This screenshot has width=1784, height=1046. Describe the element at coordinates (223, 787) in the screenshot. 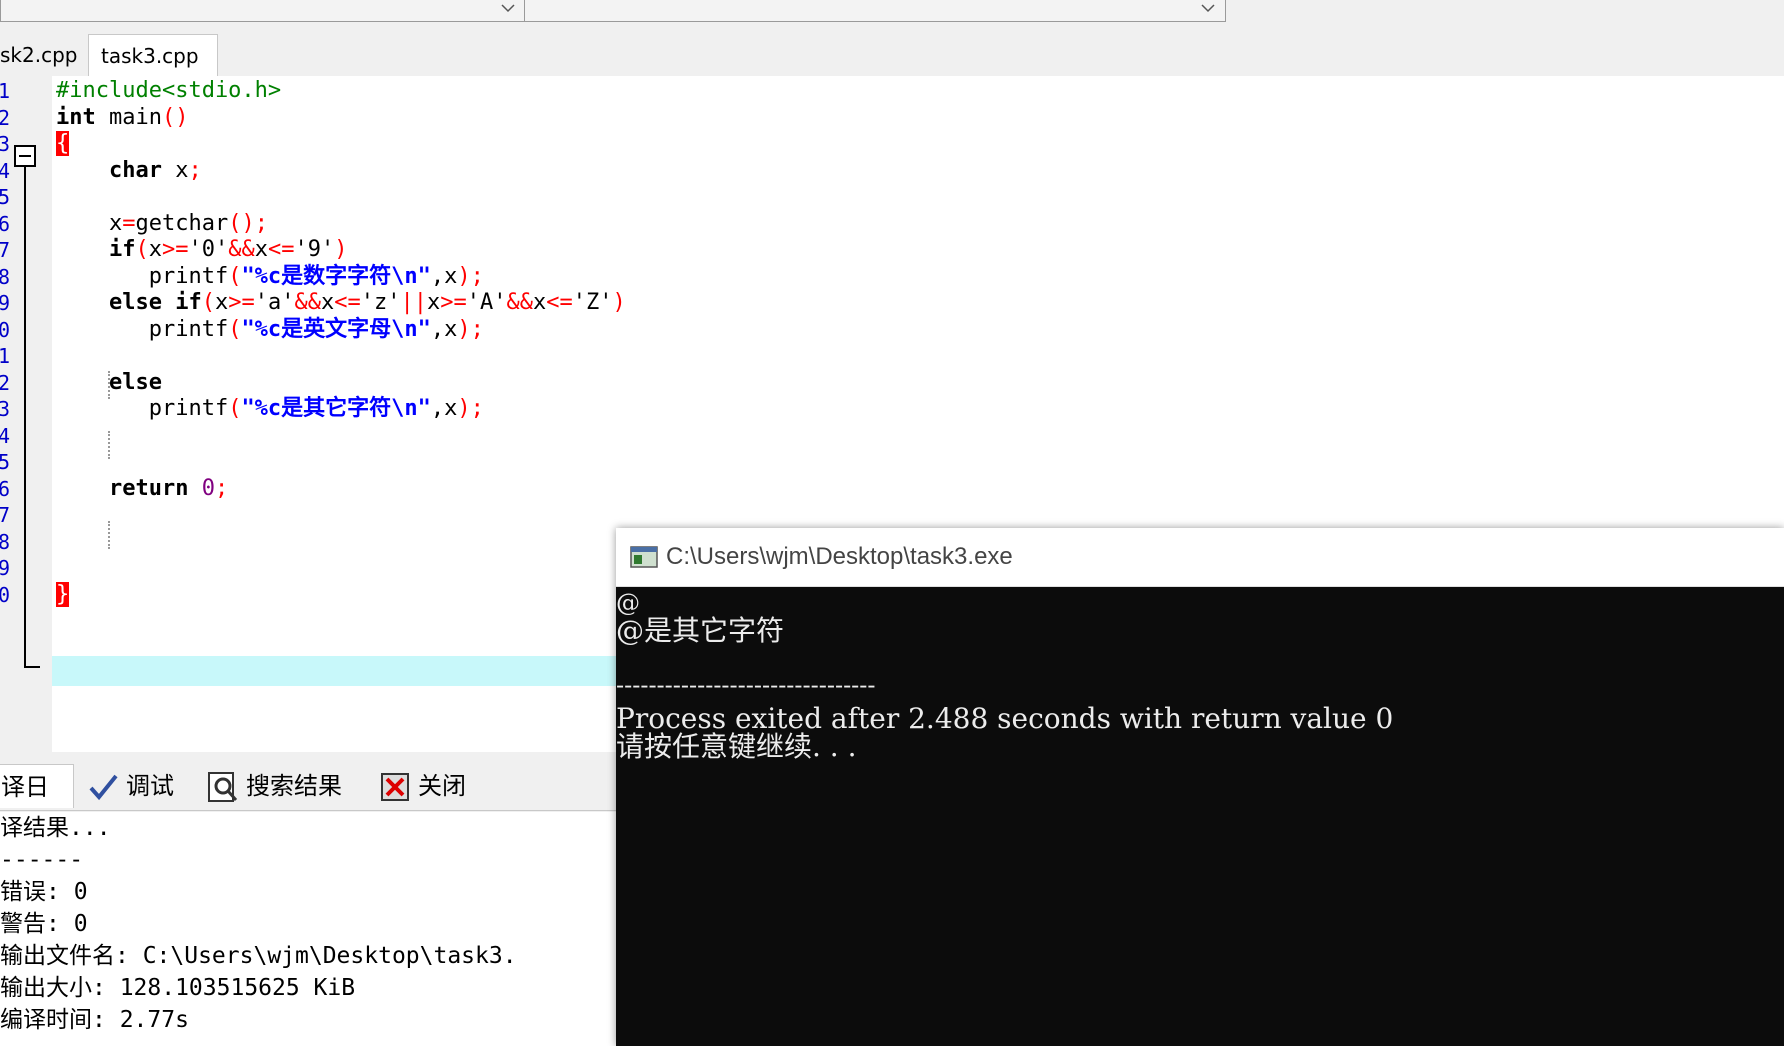

I see `search-results-icon` at that location.